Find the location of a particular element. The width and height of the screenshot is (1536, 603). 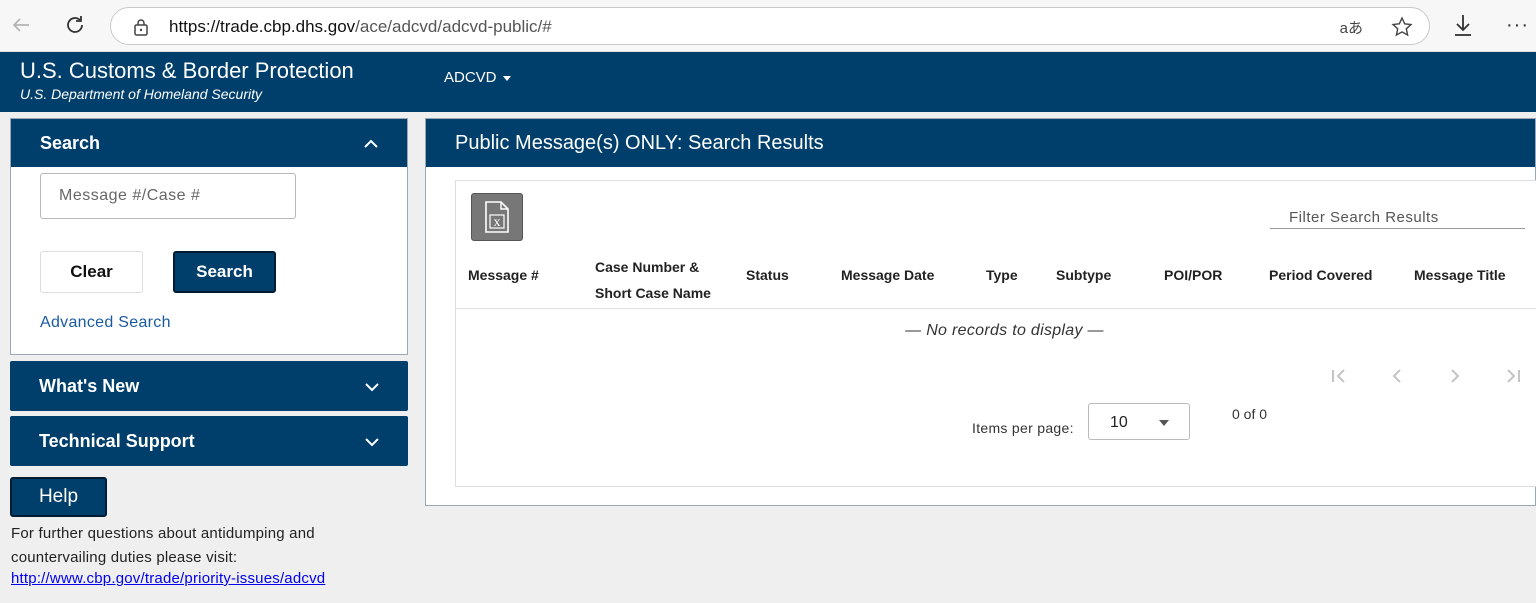

help-button: Help is located at coordinates (58, 497).